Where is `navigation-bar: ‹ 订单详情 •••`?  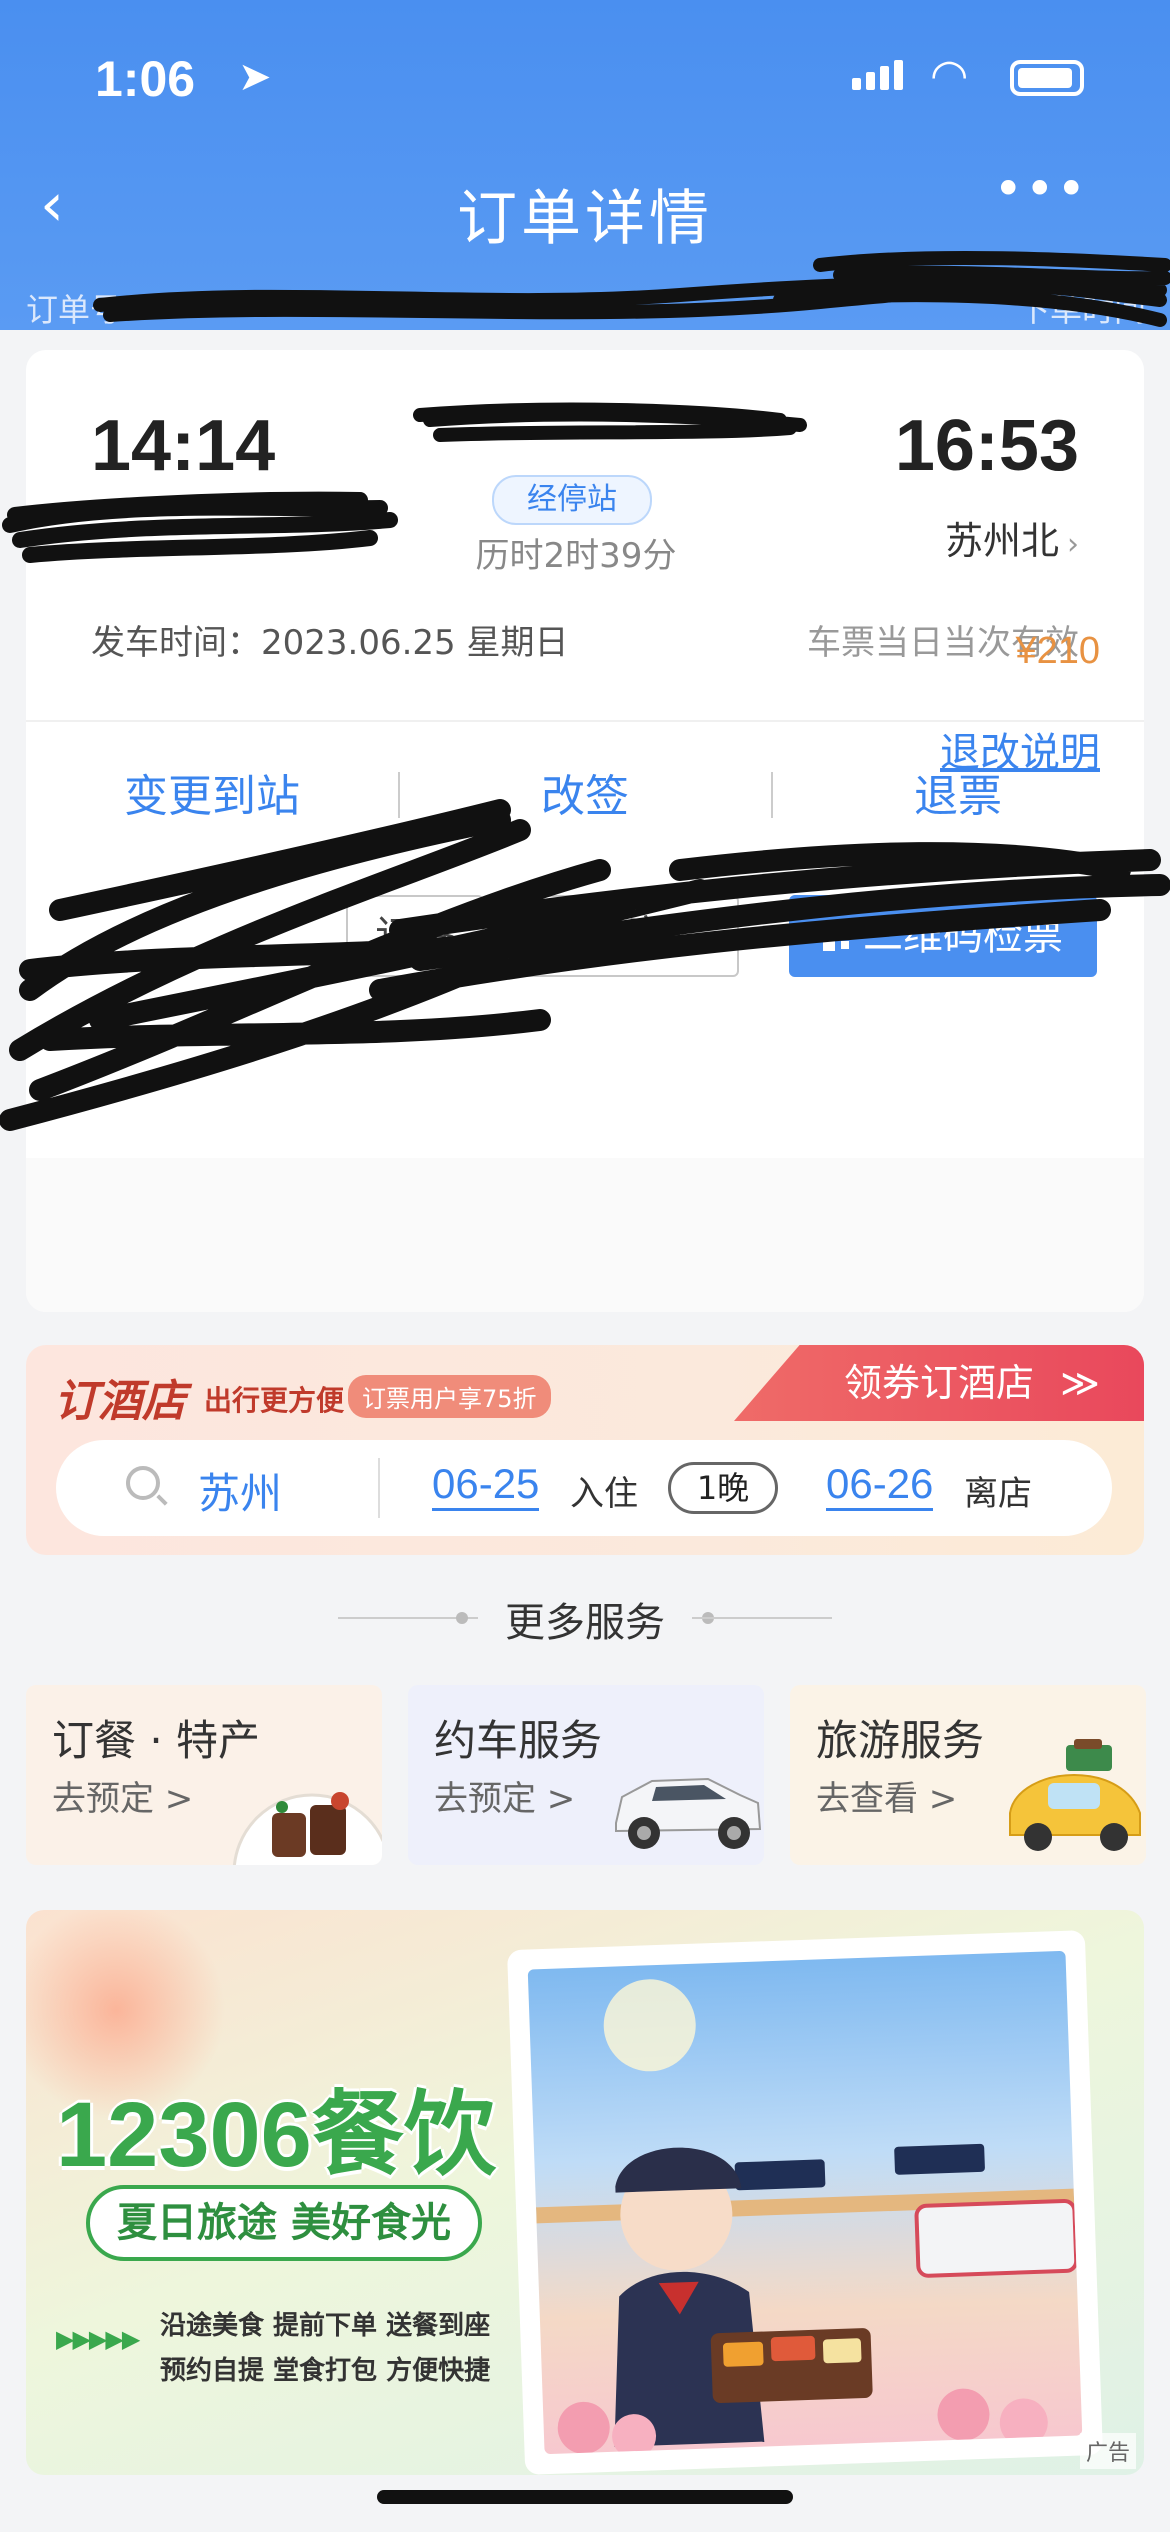 navigation-bar: ‹ 订单详情 ••• is located at coordinates (585, 207).